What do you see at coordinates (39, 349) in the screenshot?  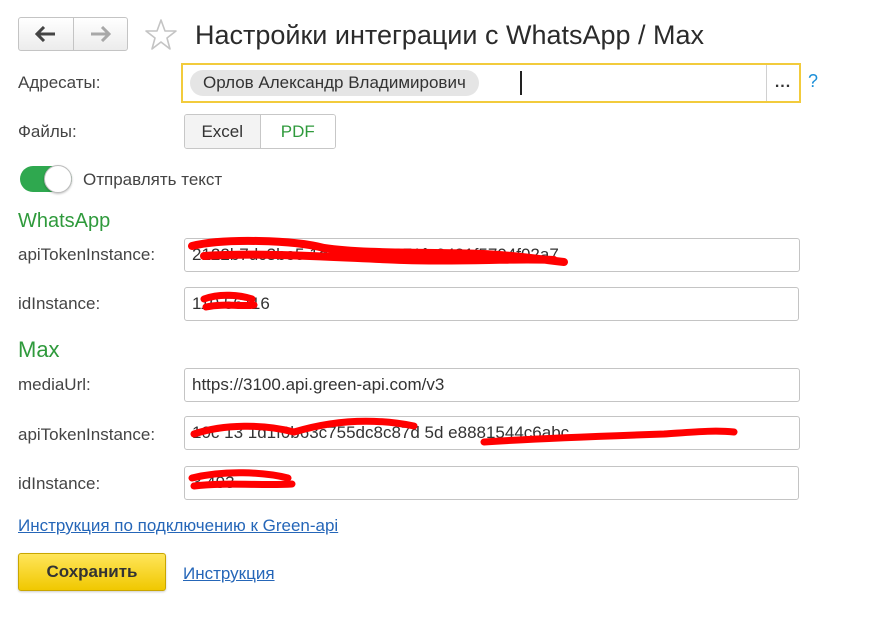 I see `max-section-title: Max` at bounding box center [39, 349].